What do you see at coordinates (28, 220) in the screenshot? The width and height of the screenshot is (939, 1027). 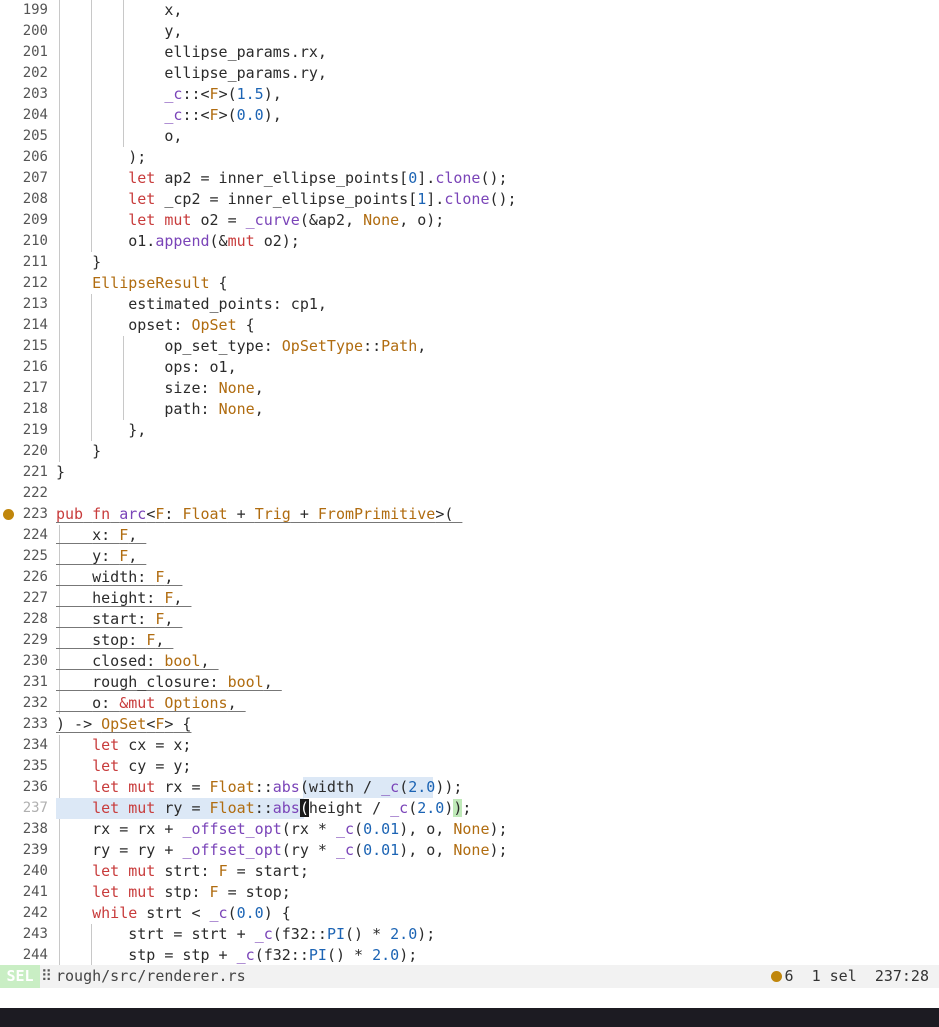 I see `gutter: 209` at bounding box center [28, 220].